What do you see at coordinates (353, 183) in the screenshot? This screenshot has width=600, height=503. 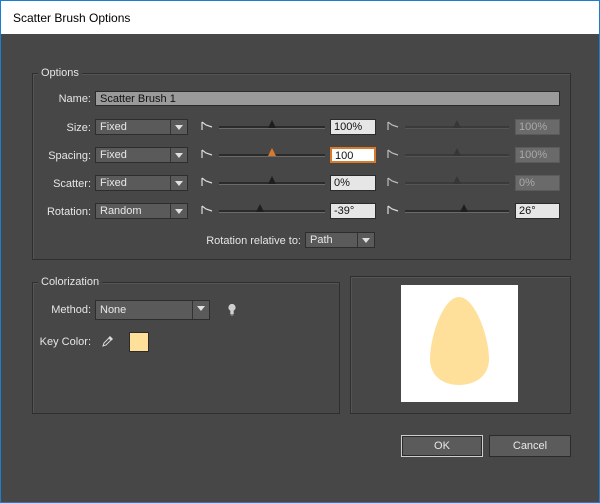 I see `scatter-min-value: 0%` at bounding box center [353, 183].